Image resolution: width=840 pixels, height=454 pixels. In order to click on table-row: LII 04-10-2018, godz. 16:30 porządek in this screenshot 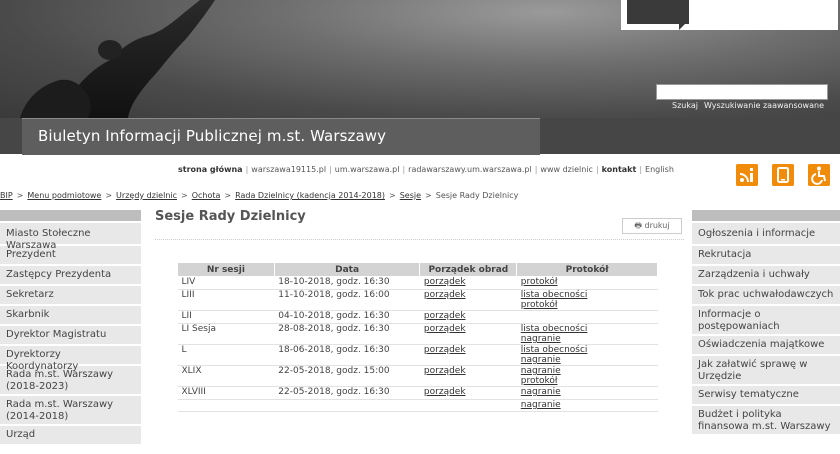, I will do `click(417, 317)`.